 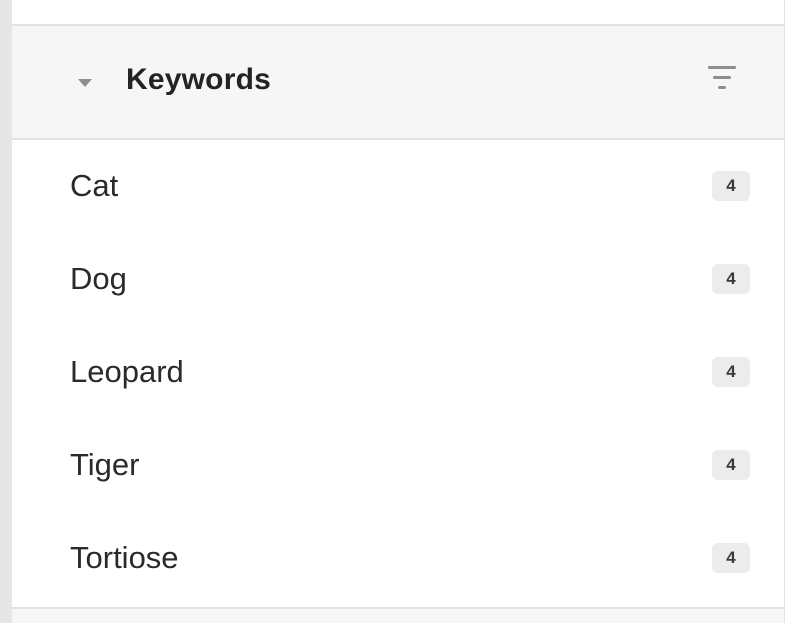 What do you see at coordinates (398, 465) in the screenshot?
I see `keyword-item-tiger: Tiger 4` at bounding box center [398, 465].